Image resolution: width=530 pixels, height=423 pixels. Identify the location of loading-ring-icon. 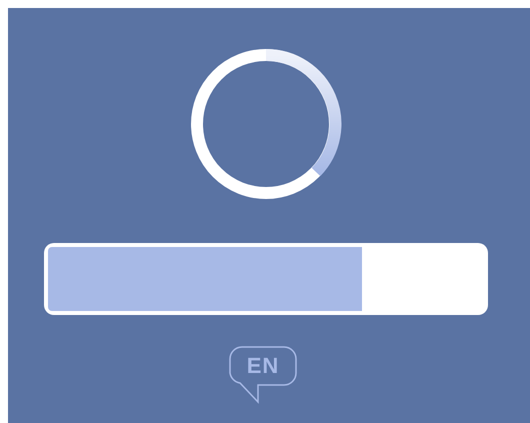
(266, 124).